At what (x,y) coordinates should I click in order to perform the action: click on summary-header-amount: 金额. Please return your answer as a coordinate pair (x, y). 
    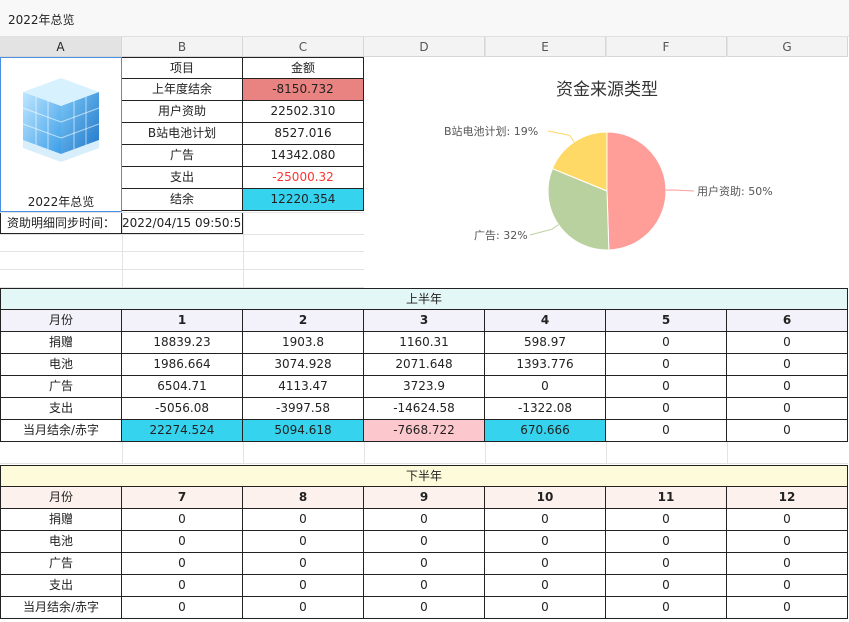
    Looking at the image, I should click on (303, 68).